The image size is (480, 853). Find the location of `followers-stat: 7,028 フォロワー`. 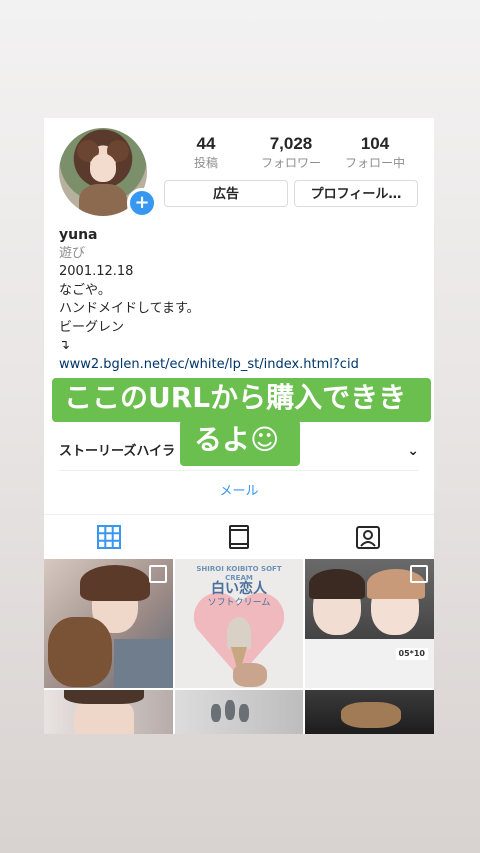

followers-stat: 7,028 フォロワー is located at coordinates (291, 152).